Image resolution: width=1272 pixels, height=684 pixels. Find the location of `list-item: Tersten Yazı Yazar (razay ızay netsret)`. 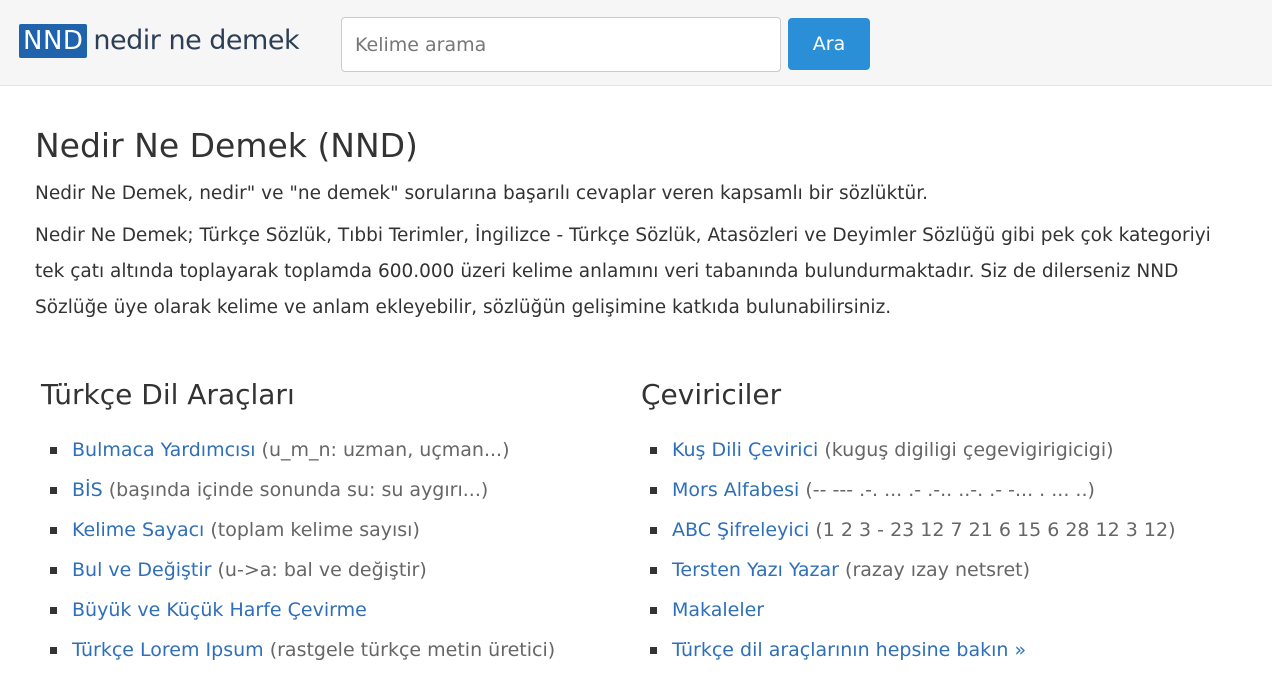

list-item: Tersten Yazı Yazar (razay ızay netsret) is located at coordinates (941, 570).